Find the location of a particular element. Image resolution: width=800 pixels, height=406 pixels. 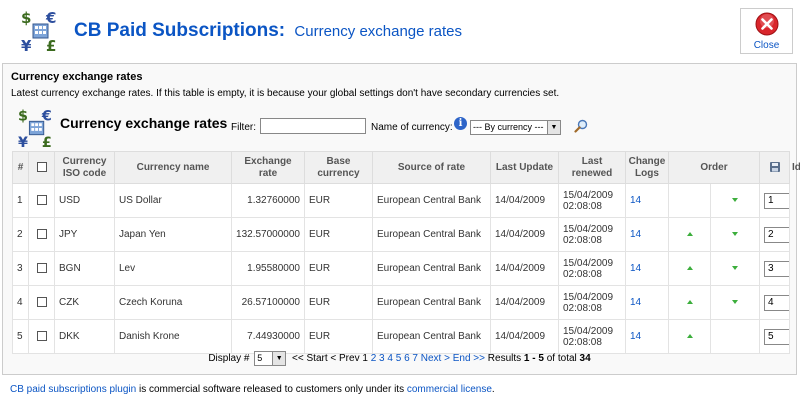

row-rate: 26.57100000 is located at coordinates (268, 302).